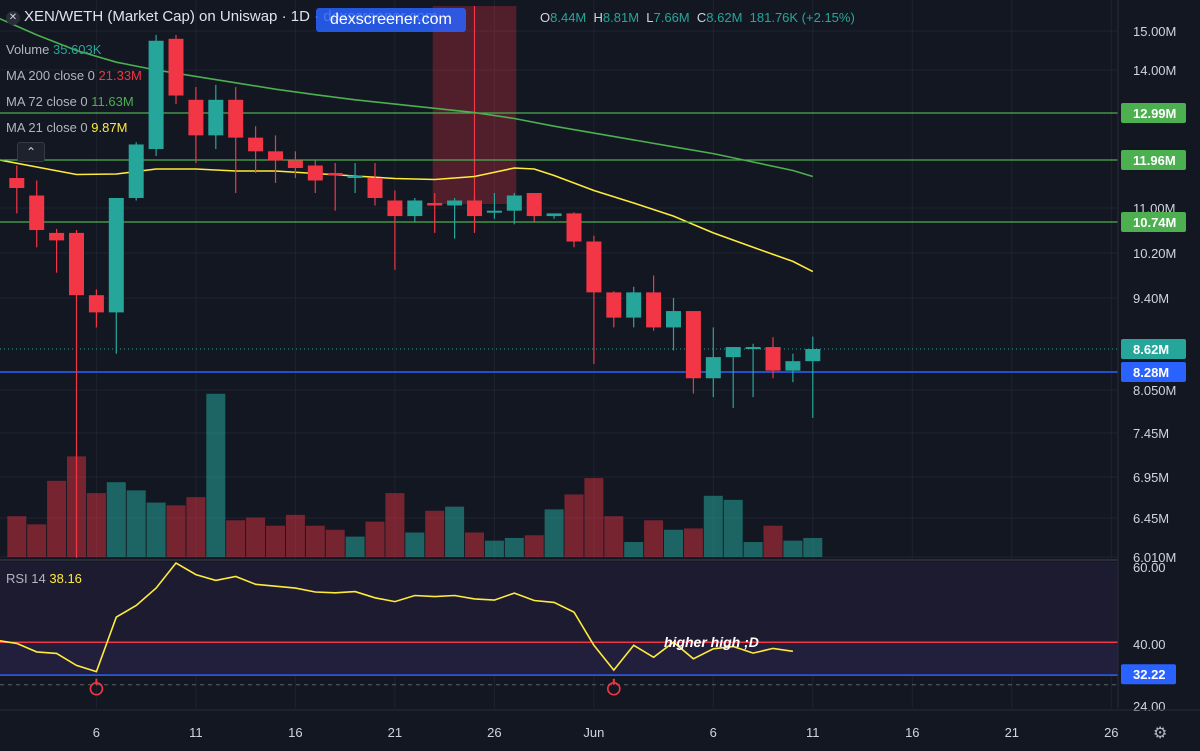  Describe the element at coordinates (724, 17) in the screenshot. I see `ohlc-close: 8.62M` at that location.